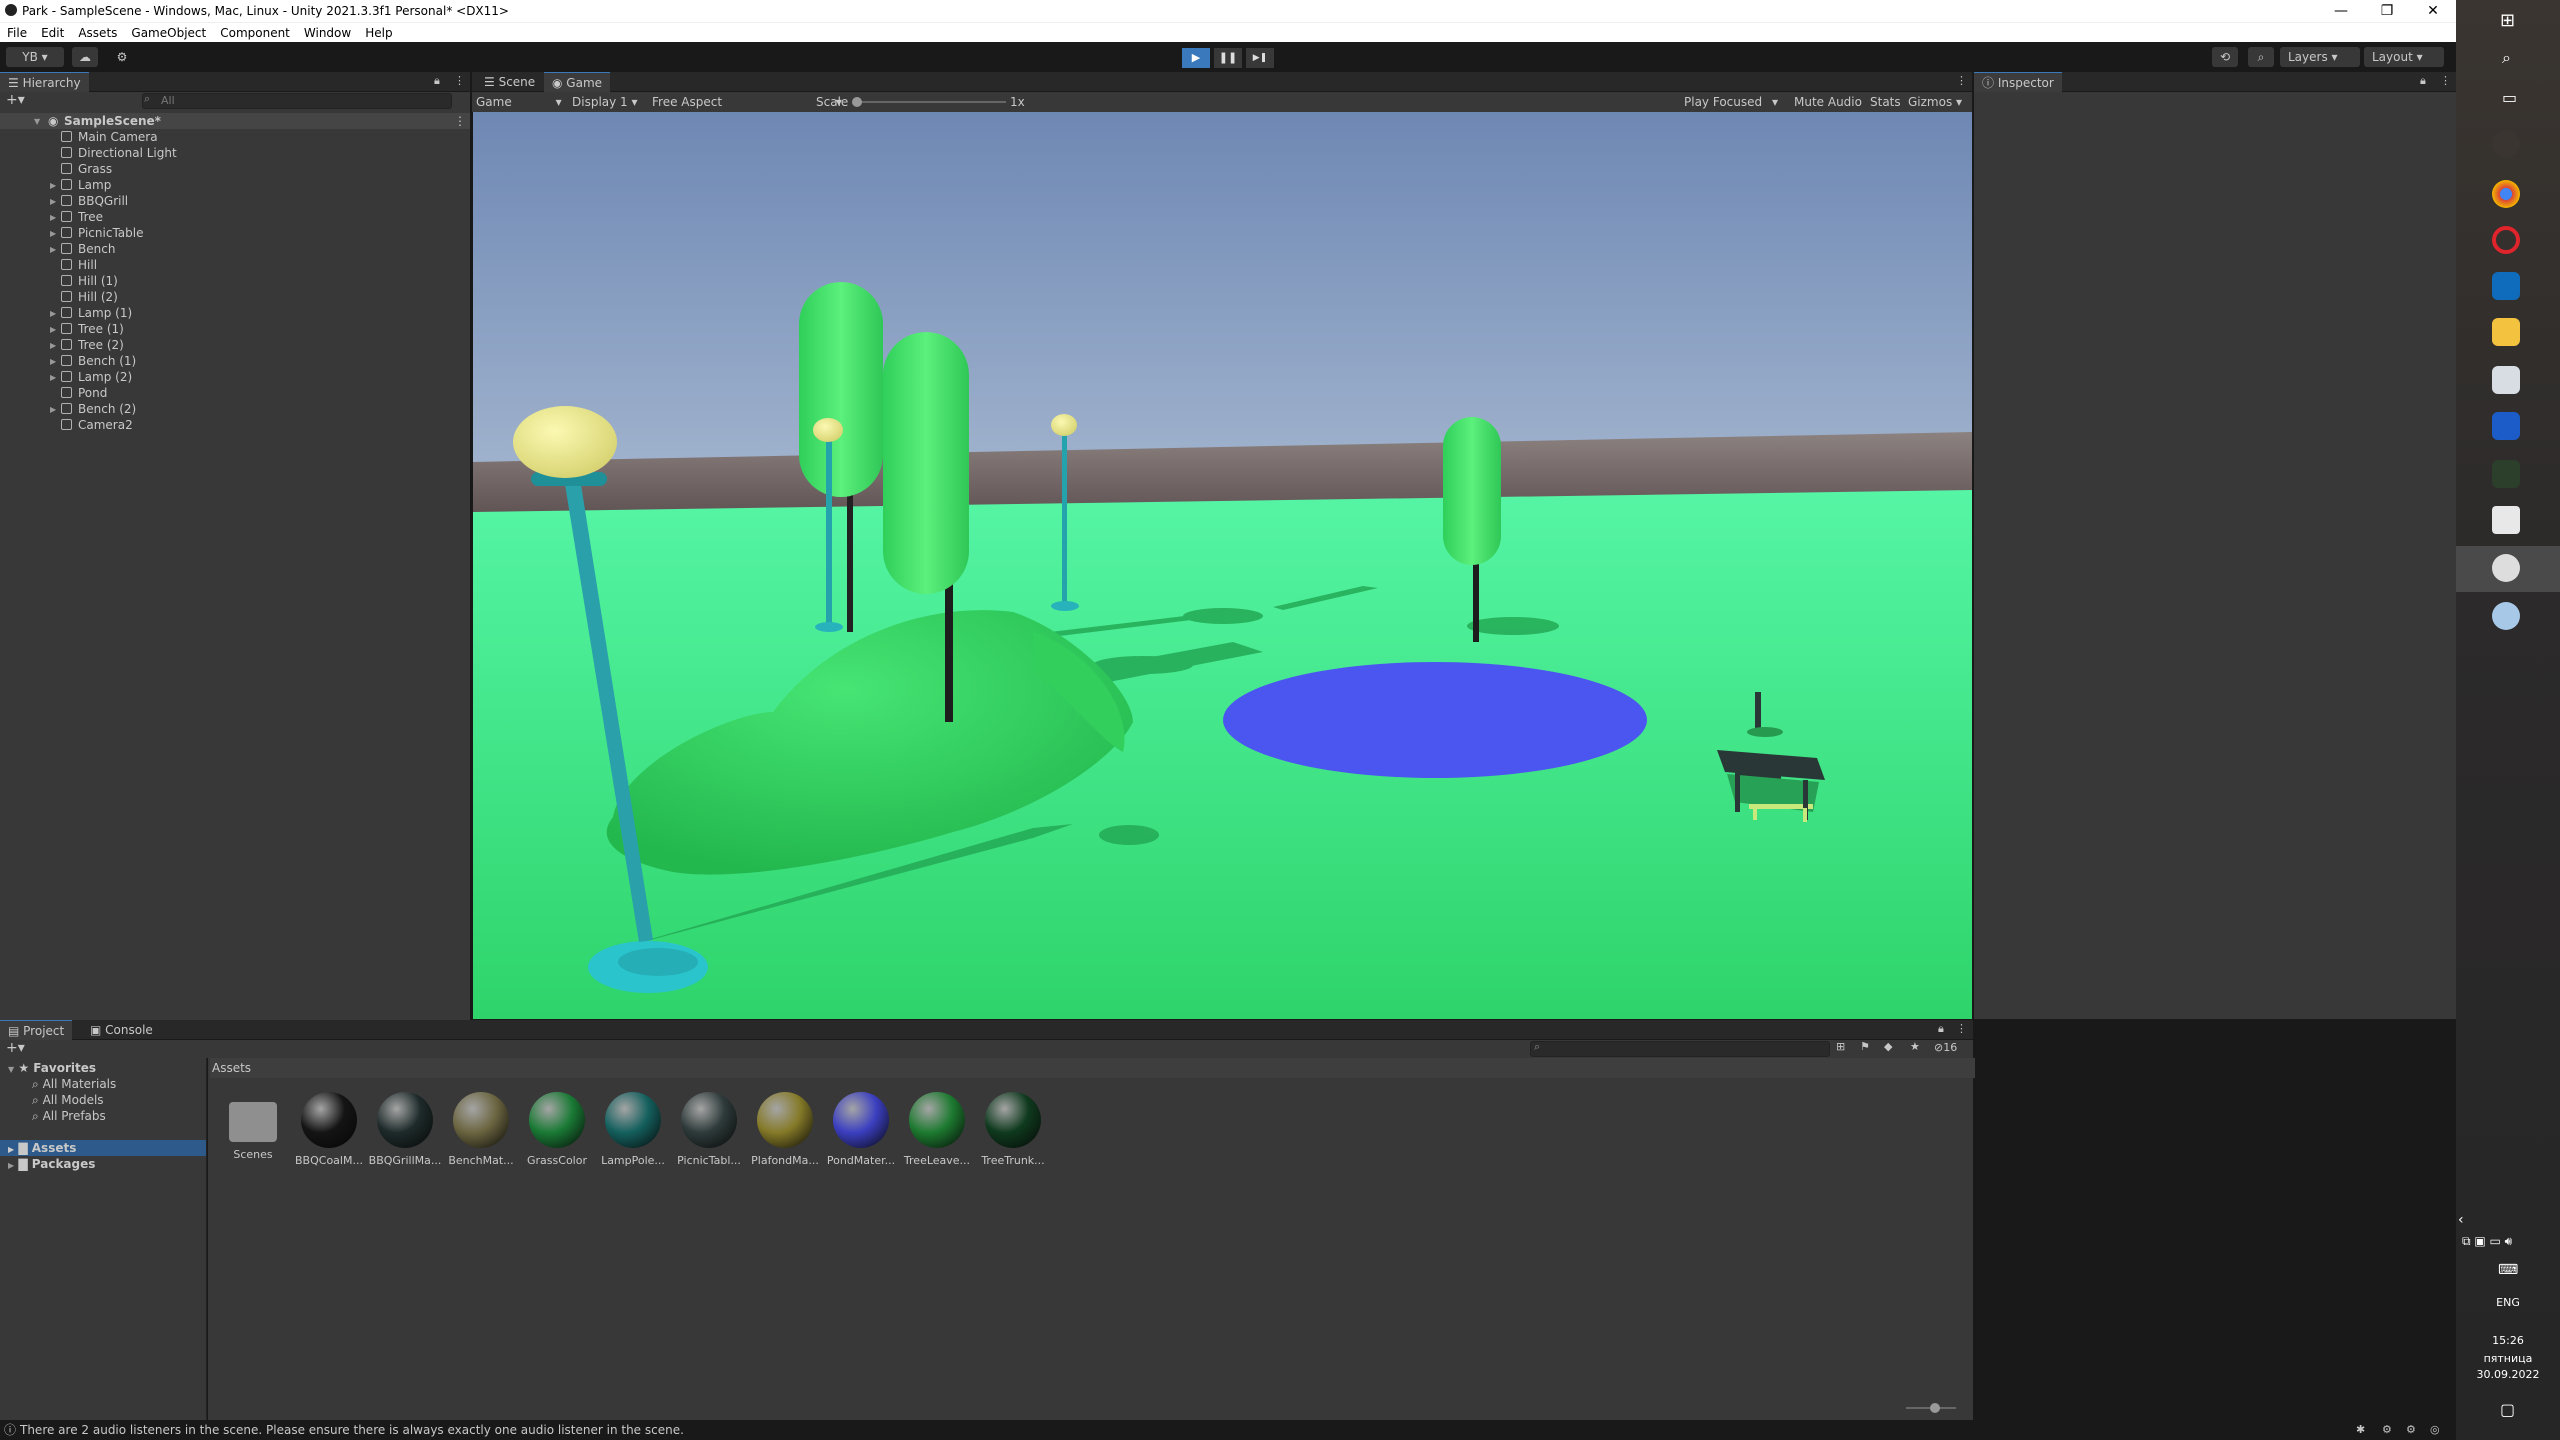 This screenshot has width=2560, height=1440. What do you see at coordinates (577, 82) in the screenshot?
I see `tab-game: ◉ Game` at bounding box center [577, 82].